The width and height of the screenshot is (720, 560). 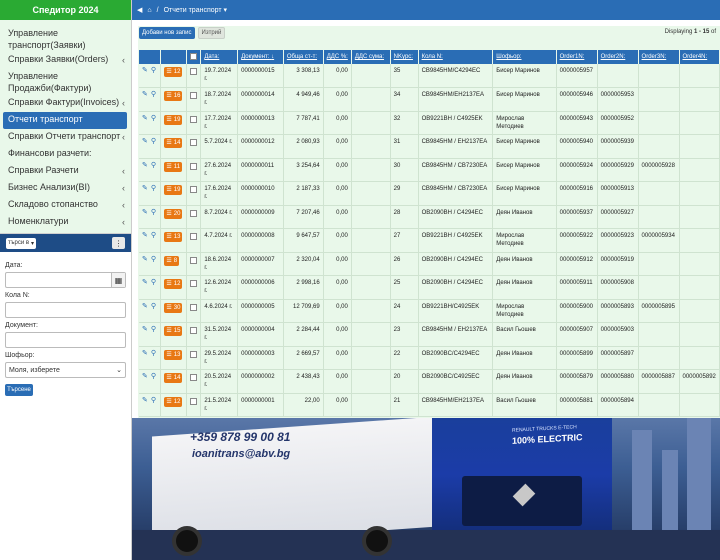 I want to click on home-icon: ⌂, so click(x=149, y=10).